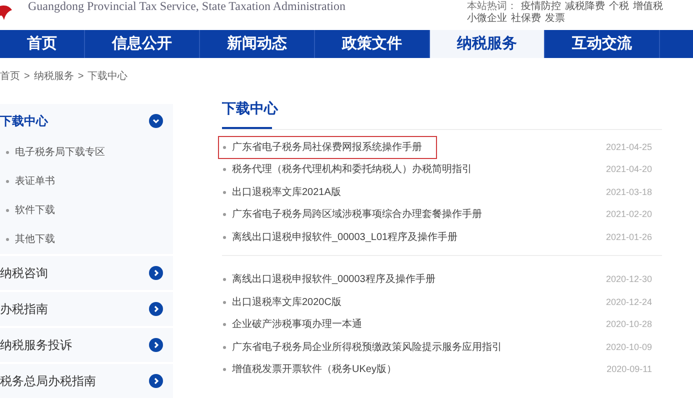 The width and height of the screenshot is (693, 400). What do you see at coordinates (629, 147) in the screenshot?
I see `date-text: 2021-04-25` at bounding box center [629, 147].